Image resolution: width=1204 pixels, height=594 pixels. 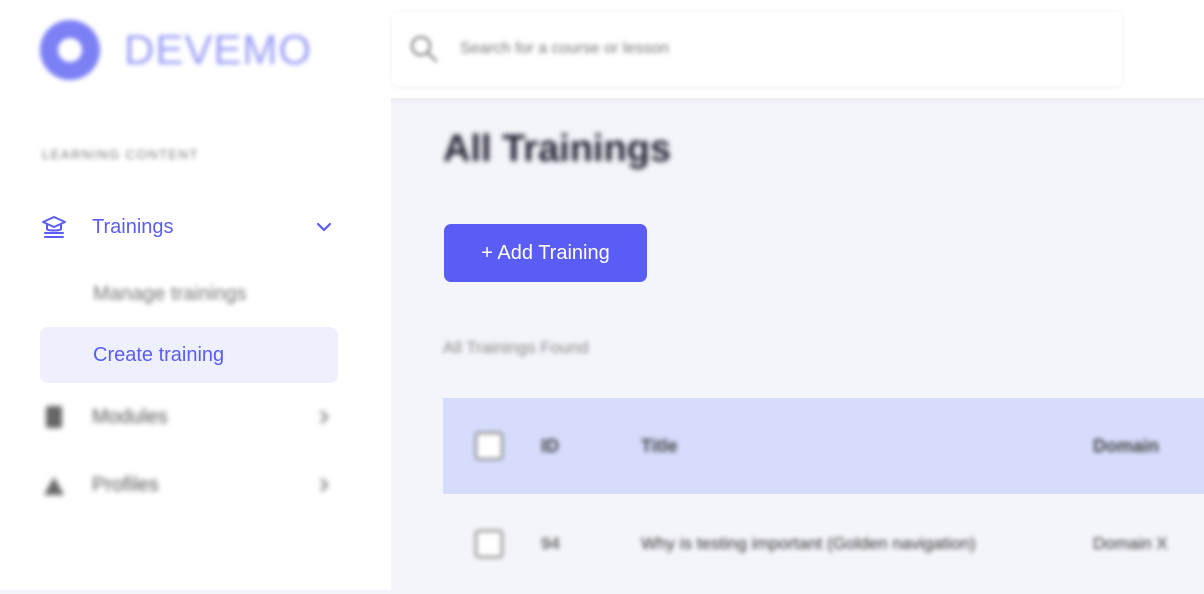 I want to click on profile-icon, so click(x=54, y=485).